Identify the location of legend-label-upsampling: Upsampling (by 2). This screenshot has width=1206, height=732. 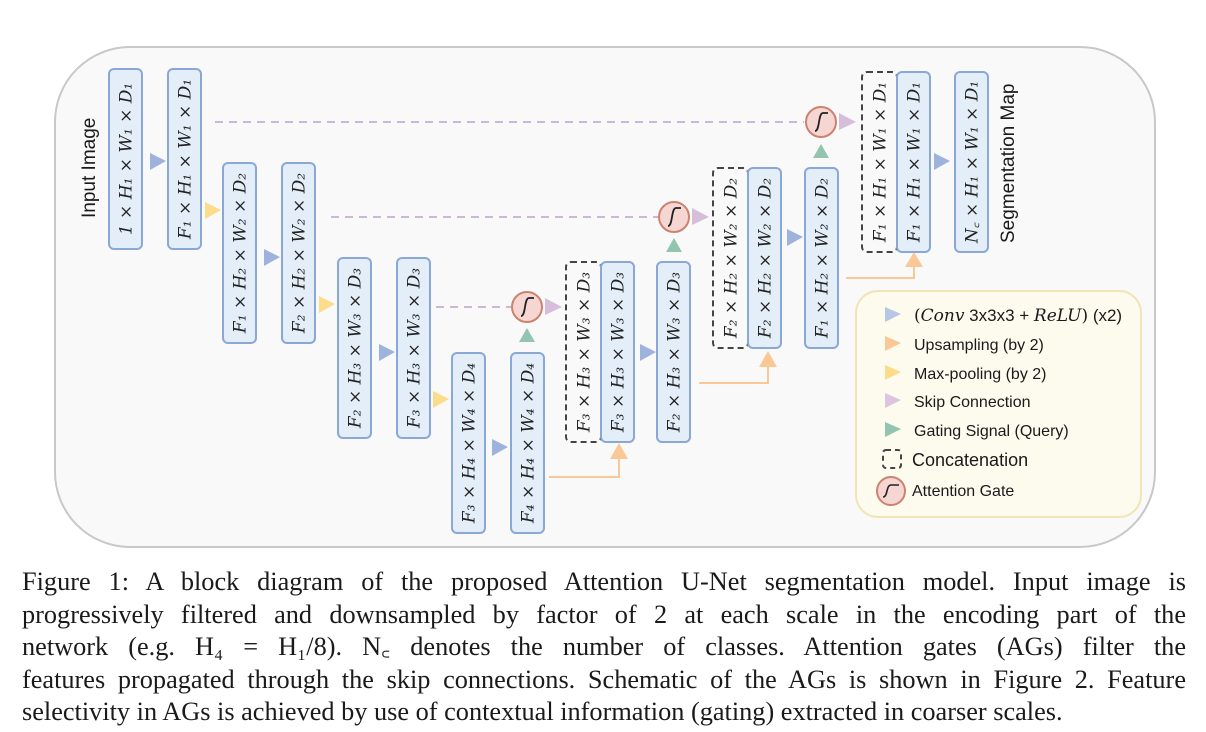
(979, 345).